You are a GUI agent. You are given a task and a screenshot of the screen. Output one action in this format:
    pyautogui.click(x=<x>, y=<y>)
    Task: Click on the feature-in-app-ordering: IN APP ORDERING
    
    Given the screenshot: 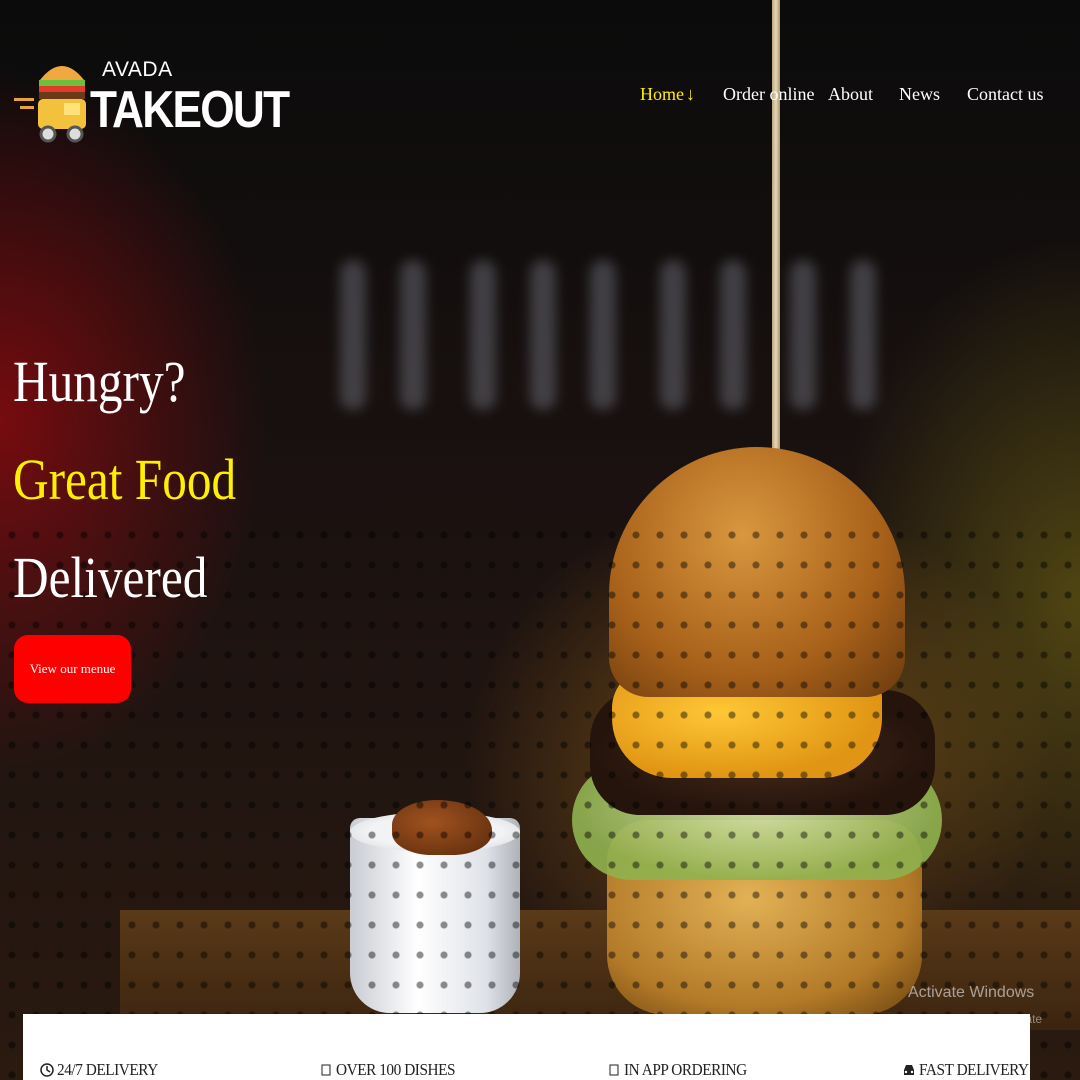 What is the action you would take?
    pyautogui.click(x=683, y=1070)
    